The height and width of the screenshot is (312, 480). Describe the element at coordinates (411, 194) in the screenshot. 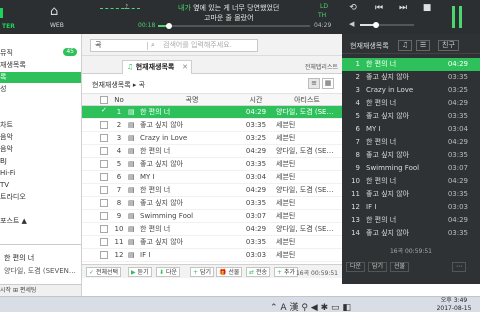

I see `queue-item: 11 좋고 싶지 않아 03:35` at that location.